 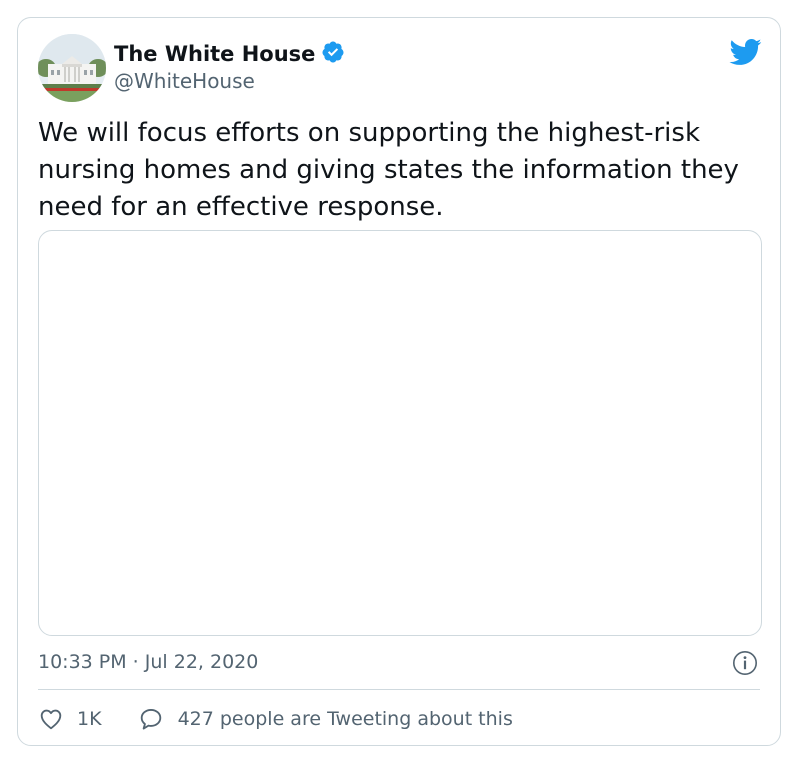 What do you see at coordinates (51, 719) in the screenshot?
I see `heart-icon` at bounding box center [51, 719].